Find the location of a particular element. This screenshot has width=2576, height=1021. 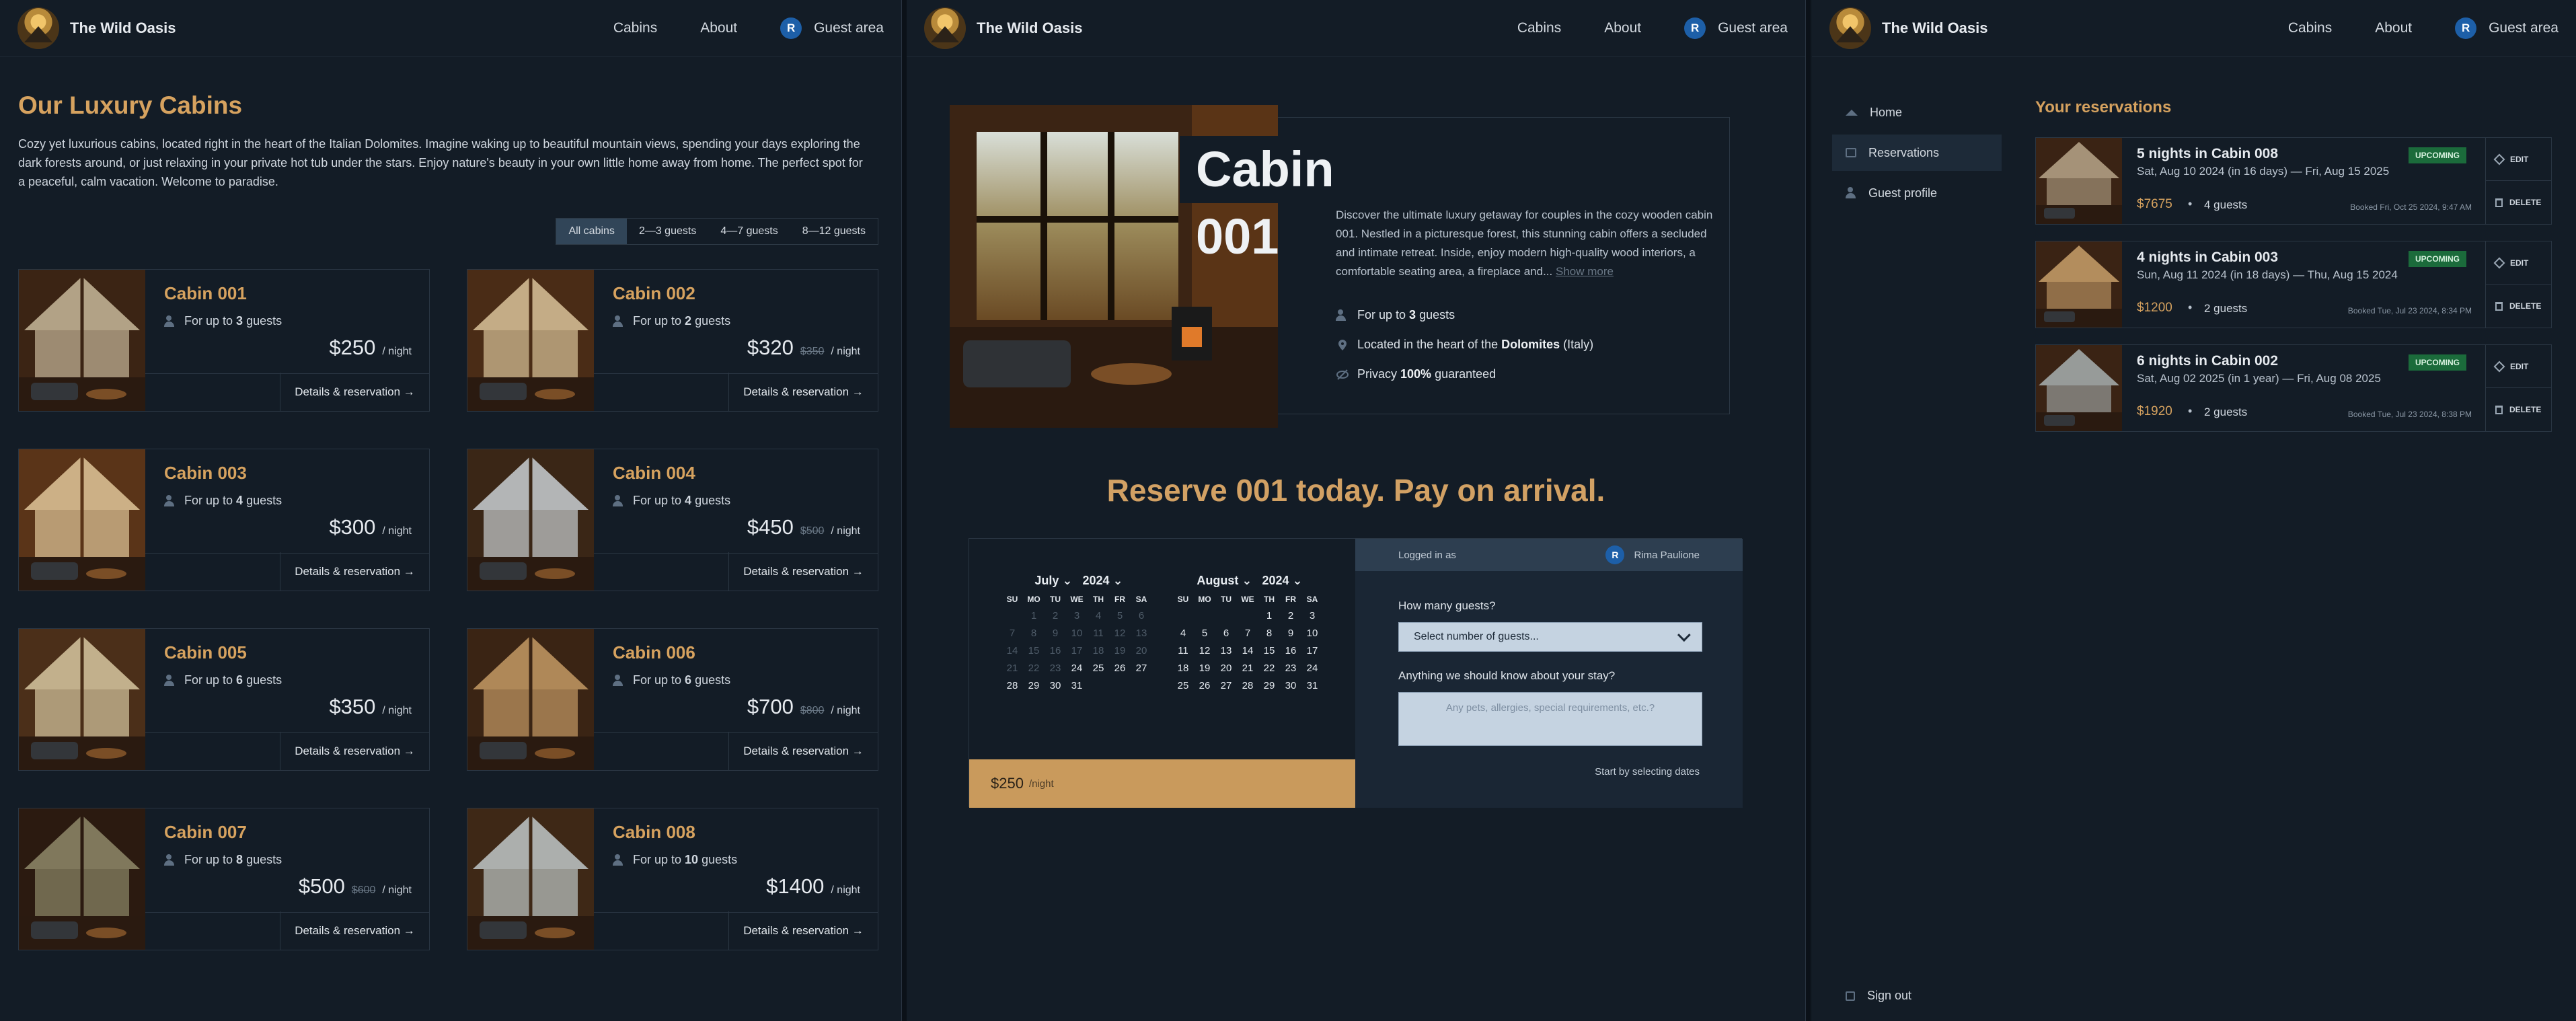

calendar-day: 18 is located at coordinates (1183, 668).